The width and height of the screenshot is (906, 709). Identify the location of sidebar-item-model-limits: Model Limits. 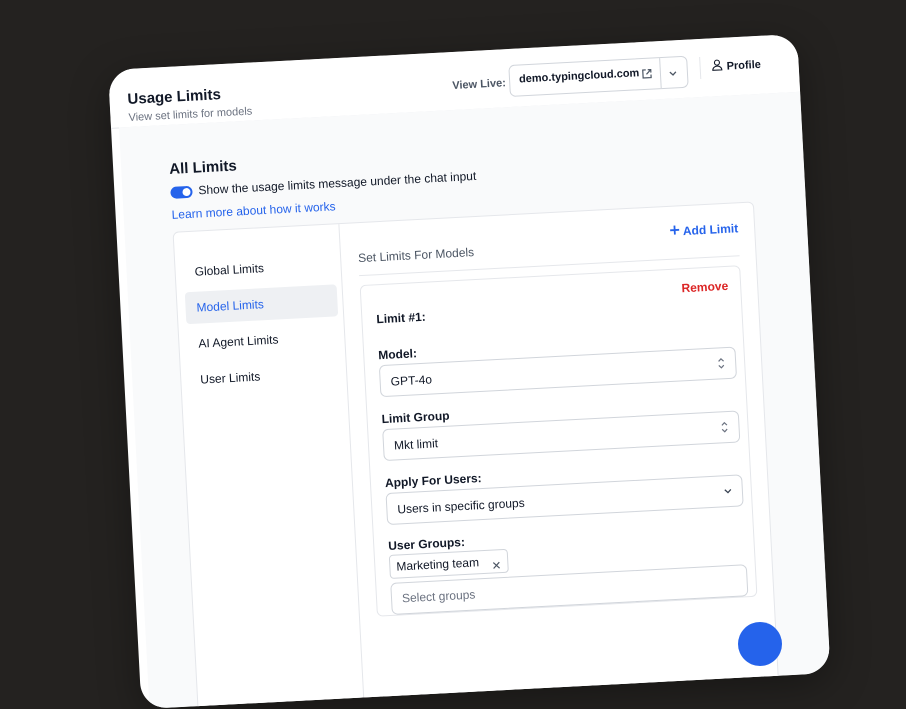
(261, 304).